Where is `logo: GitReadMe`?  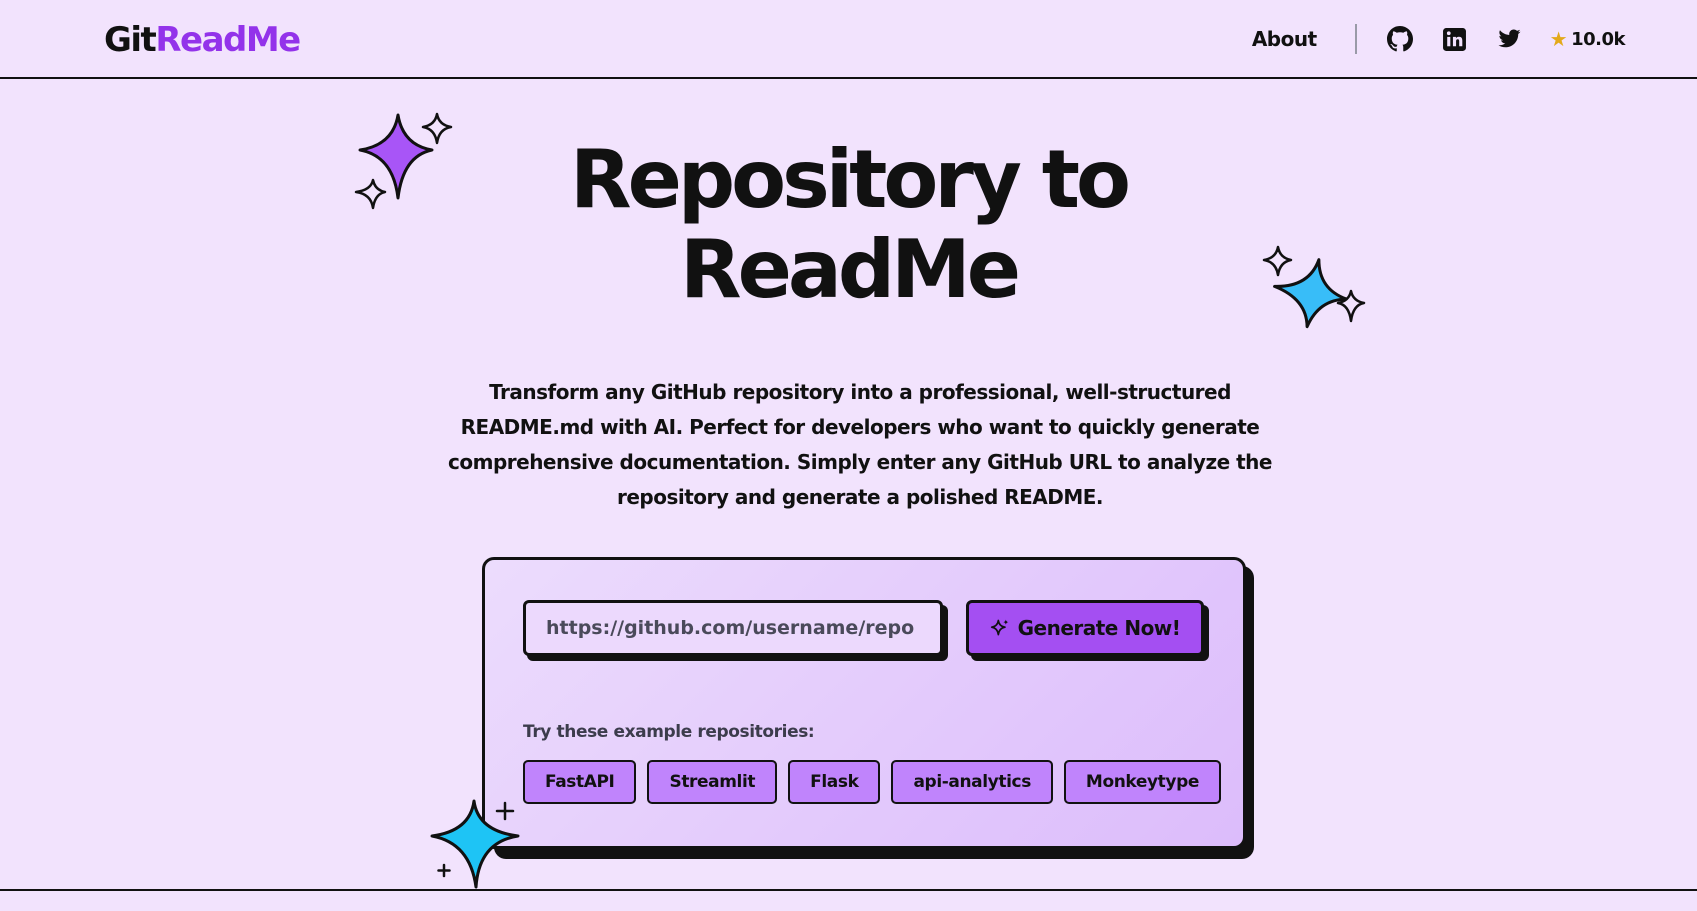
logo: GitReadMe is located at coordinates (202, 40).